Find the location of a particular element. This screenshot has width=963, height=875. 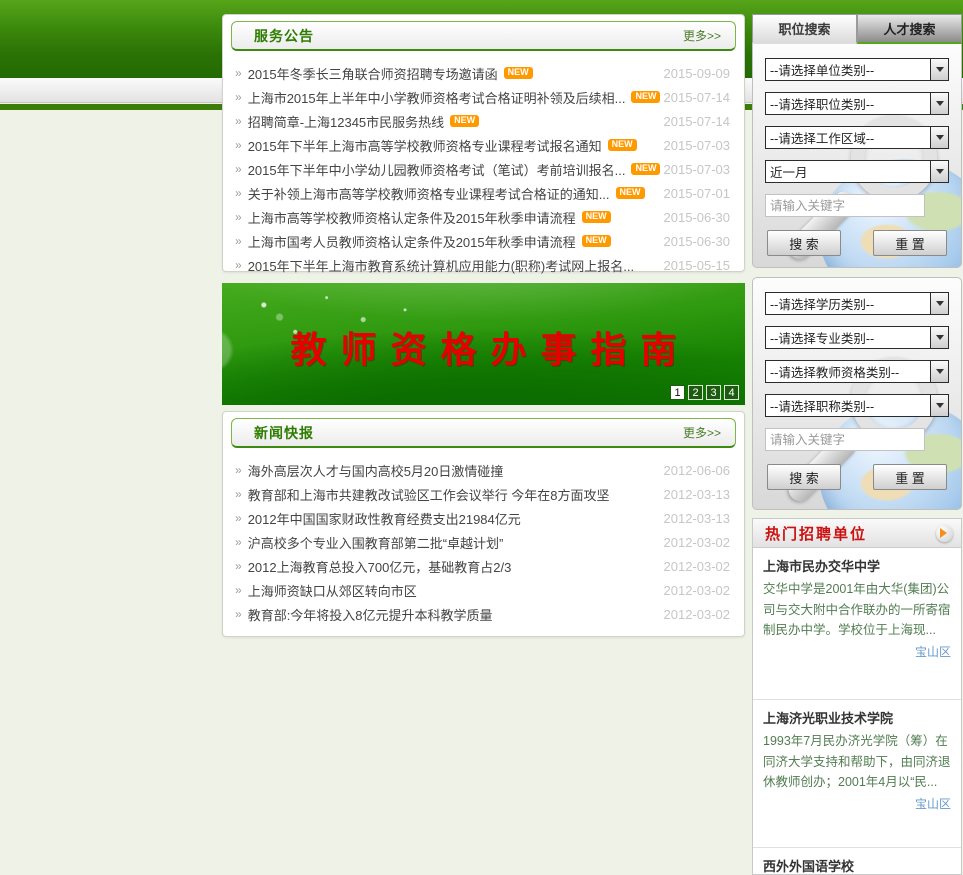

announcement-link: 2015年下半年上海市高等学校教师资格专业课程考试报名通知 is located at coordinates (425, 145).